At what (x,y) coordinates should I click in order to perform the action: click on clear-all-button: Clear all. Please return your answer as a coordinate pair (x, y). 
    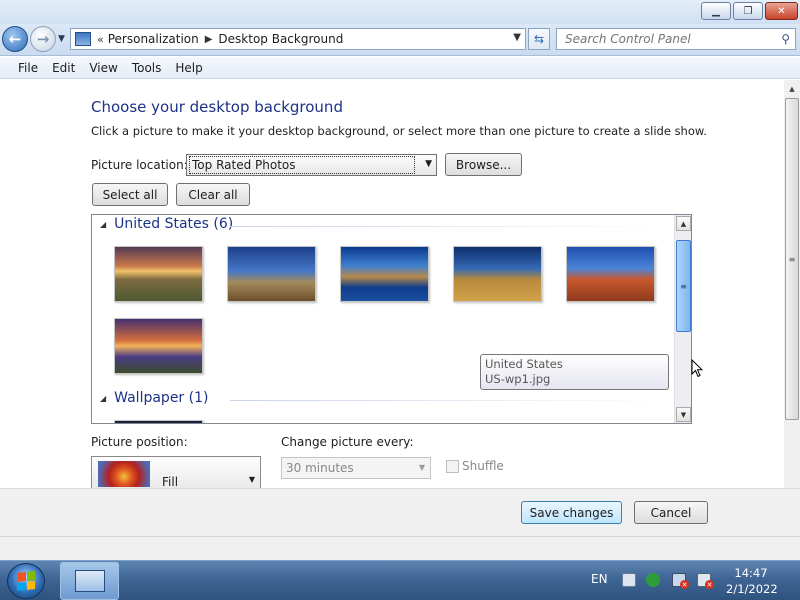
    Looking at the image, I should click on (213, 194).